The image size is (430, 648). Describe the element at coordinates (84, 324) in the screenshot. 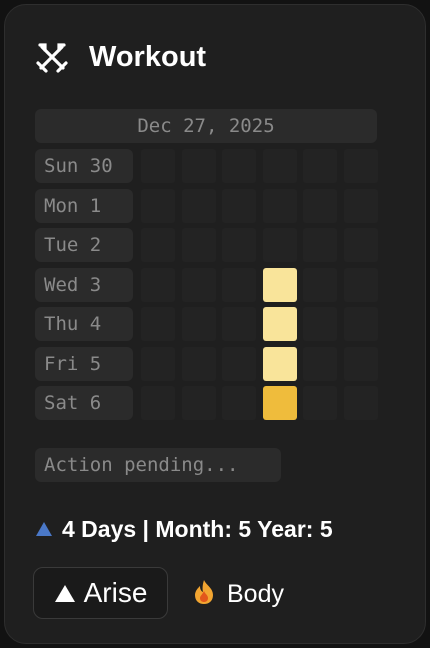

I see `day-label: Thu 4` at that location.